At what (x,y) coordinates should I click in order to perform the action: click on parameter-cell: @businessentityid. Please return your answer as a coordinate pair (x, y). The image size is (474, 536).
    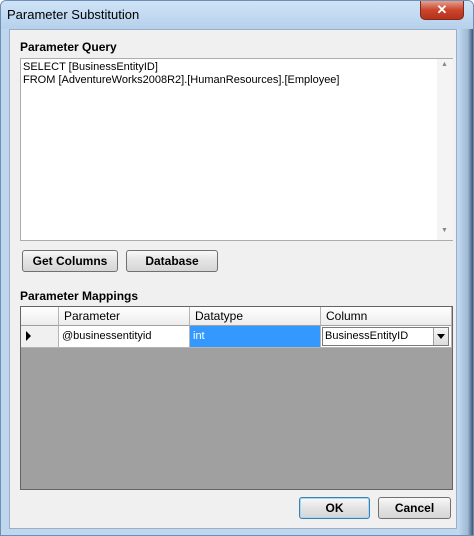
    Looking at the image, I should click on (124, 337).